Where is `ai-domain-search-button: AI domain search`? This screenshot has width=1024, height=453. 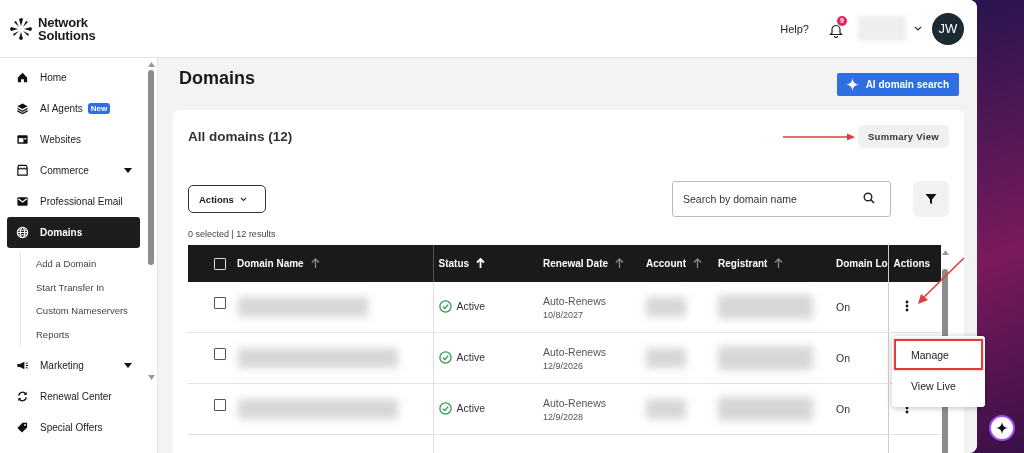
ai-domain-search-button: AI domain search is located at coordinates (897, 84).